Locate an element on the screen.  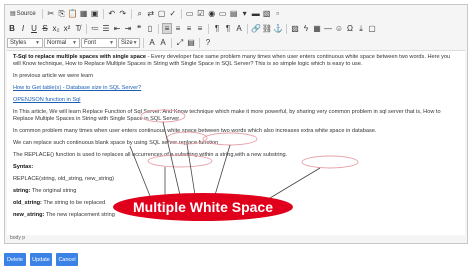
paste-icon: 📋 is located at coordinates (73, 13).